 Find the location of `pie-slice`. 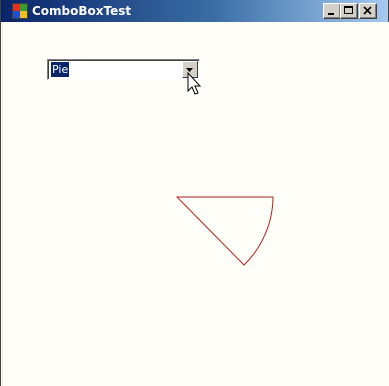

pie-slice is located at coordinates (224, 231).